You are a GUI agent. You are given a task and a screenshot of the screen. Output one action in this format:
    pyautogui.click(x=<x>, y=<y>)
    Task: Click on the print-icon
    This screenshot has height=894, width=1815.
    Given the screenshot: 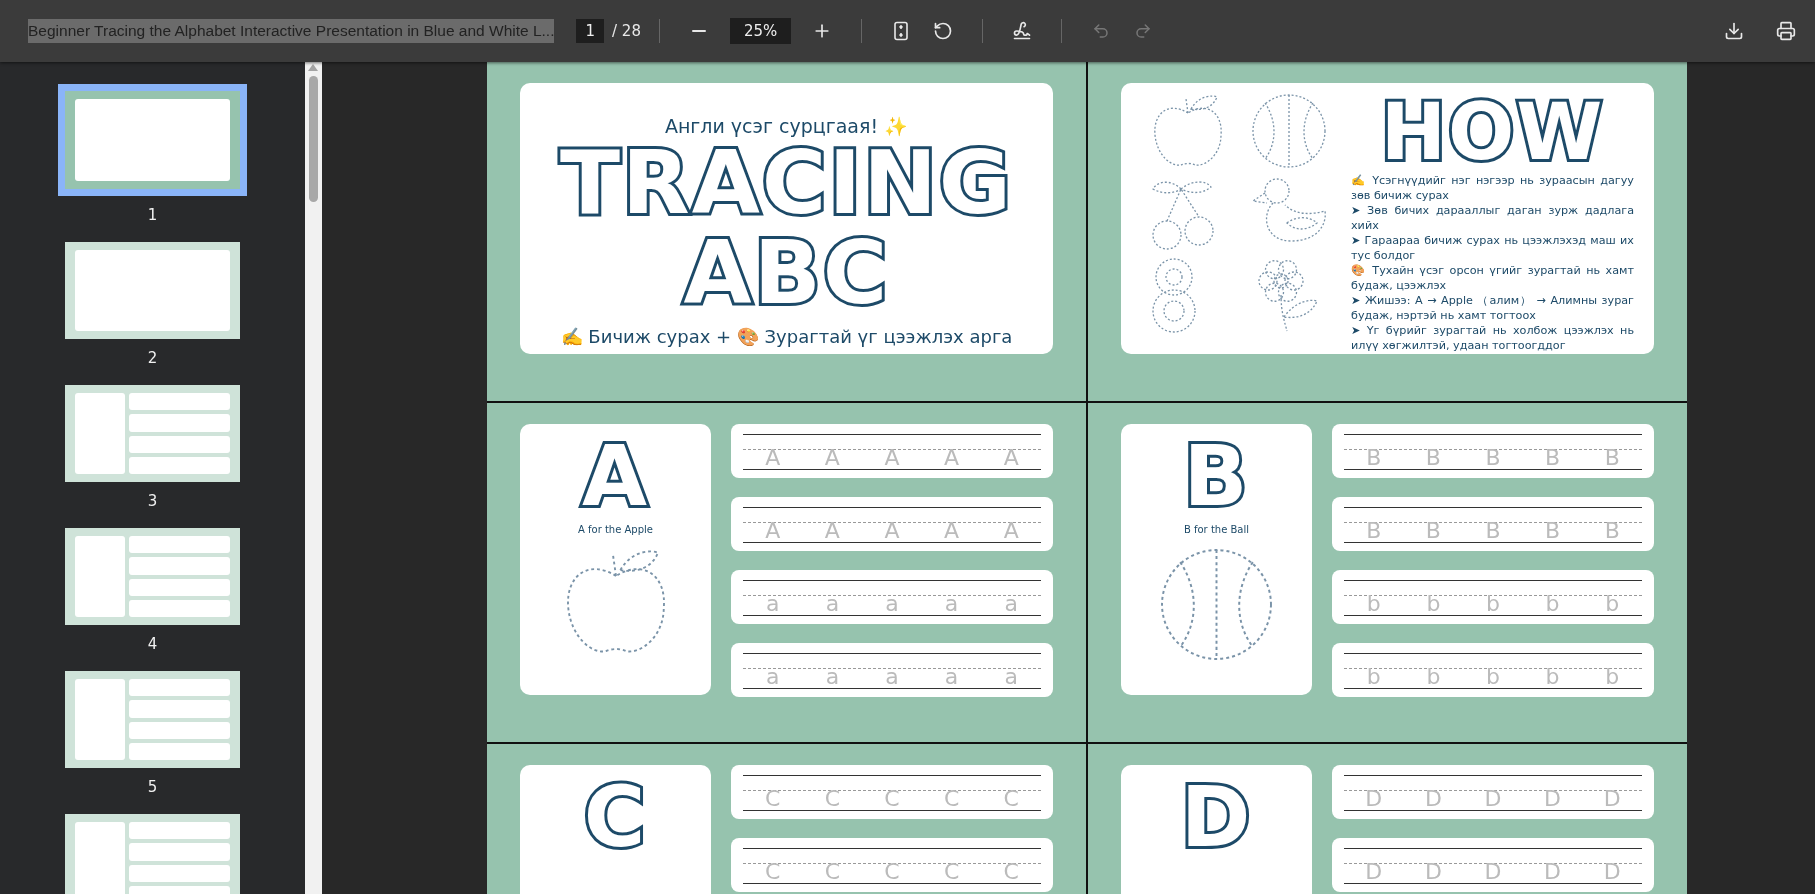 What is the action you would take?
    pyautogui.click(x=1786, y=31)
    